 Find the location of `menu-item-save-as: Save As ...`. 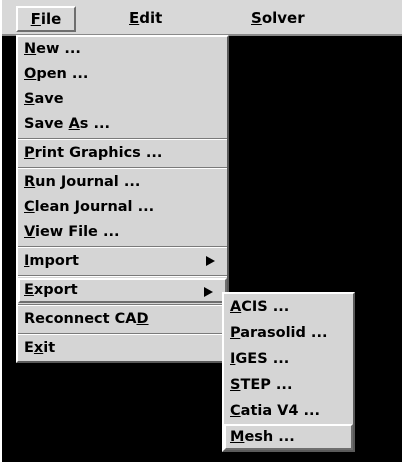

menu-item-save-as: Save As ... is located at coordinates (122, 124).